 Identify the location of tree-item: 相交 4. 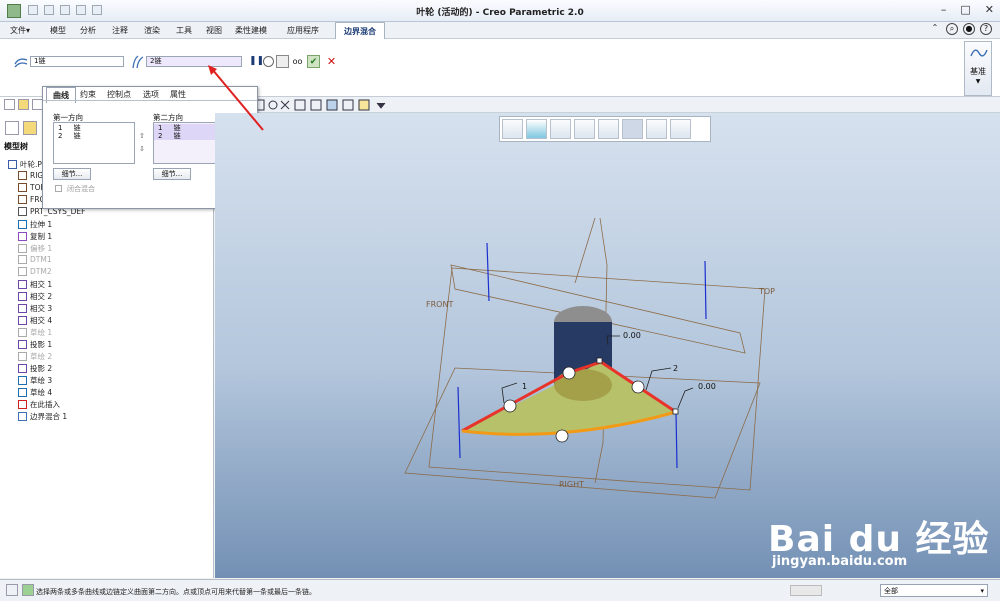
(35, 320).